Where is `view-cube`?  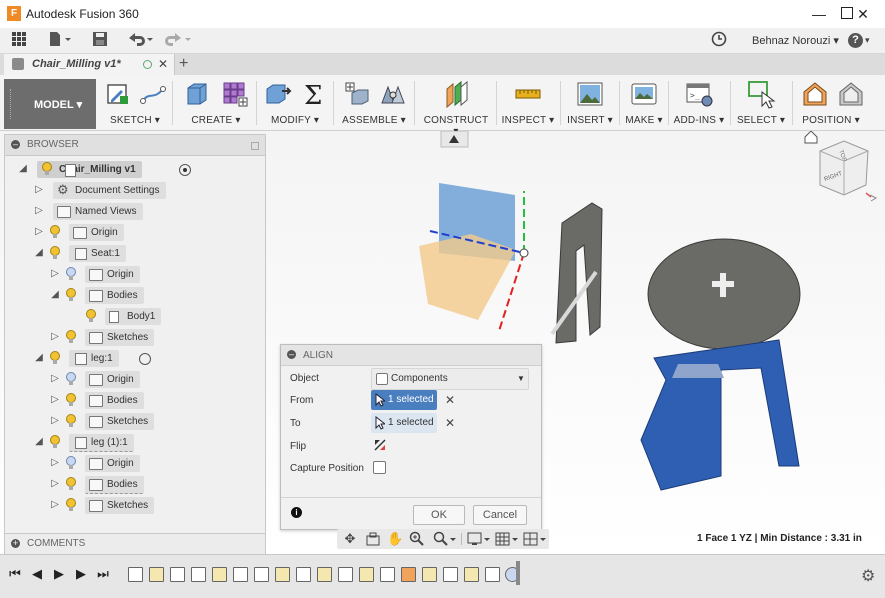
view-cube is located at coordinates (848, 171).